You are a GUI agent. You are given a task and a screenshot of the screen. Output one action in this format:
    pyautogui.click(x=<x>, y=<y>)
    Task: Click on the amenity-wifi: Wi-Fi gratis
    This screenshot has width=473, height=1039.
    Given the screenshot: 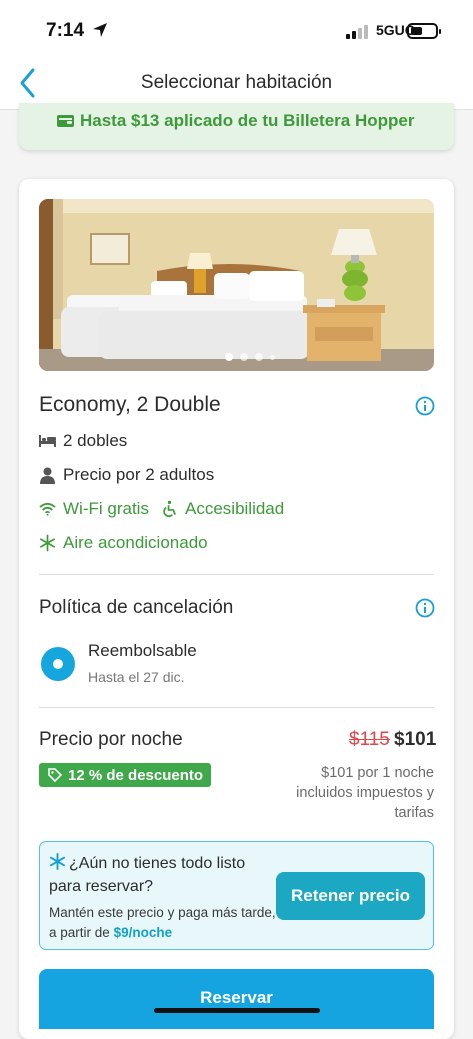 What is the action you would take?
    pyautogui.click(x=94, y=509)
    